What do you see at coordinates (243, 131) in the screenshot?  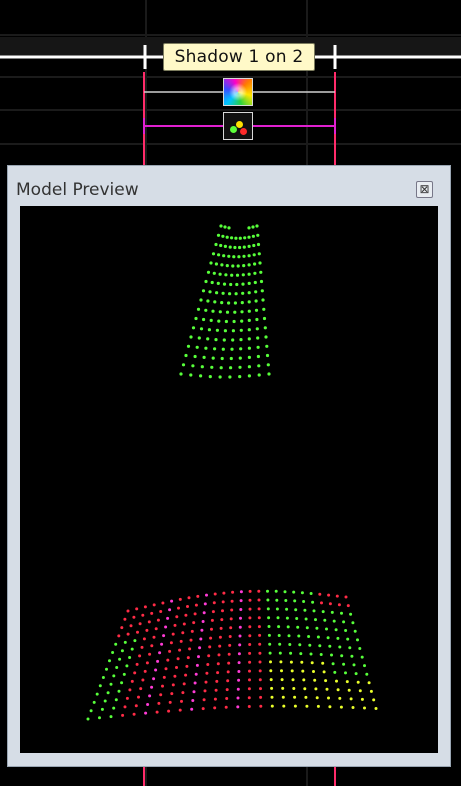 I see `red-dot` at bounding box center [243, 131].